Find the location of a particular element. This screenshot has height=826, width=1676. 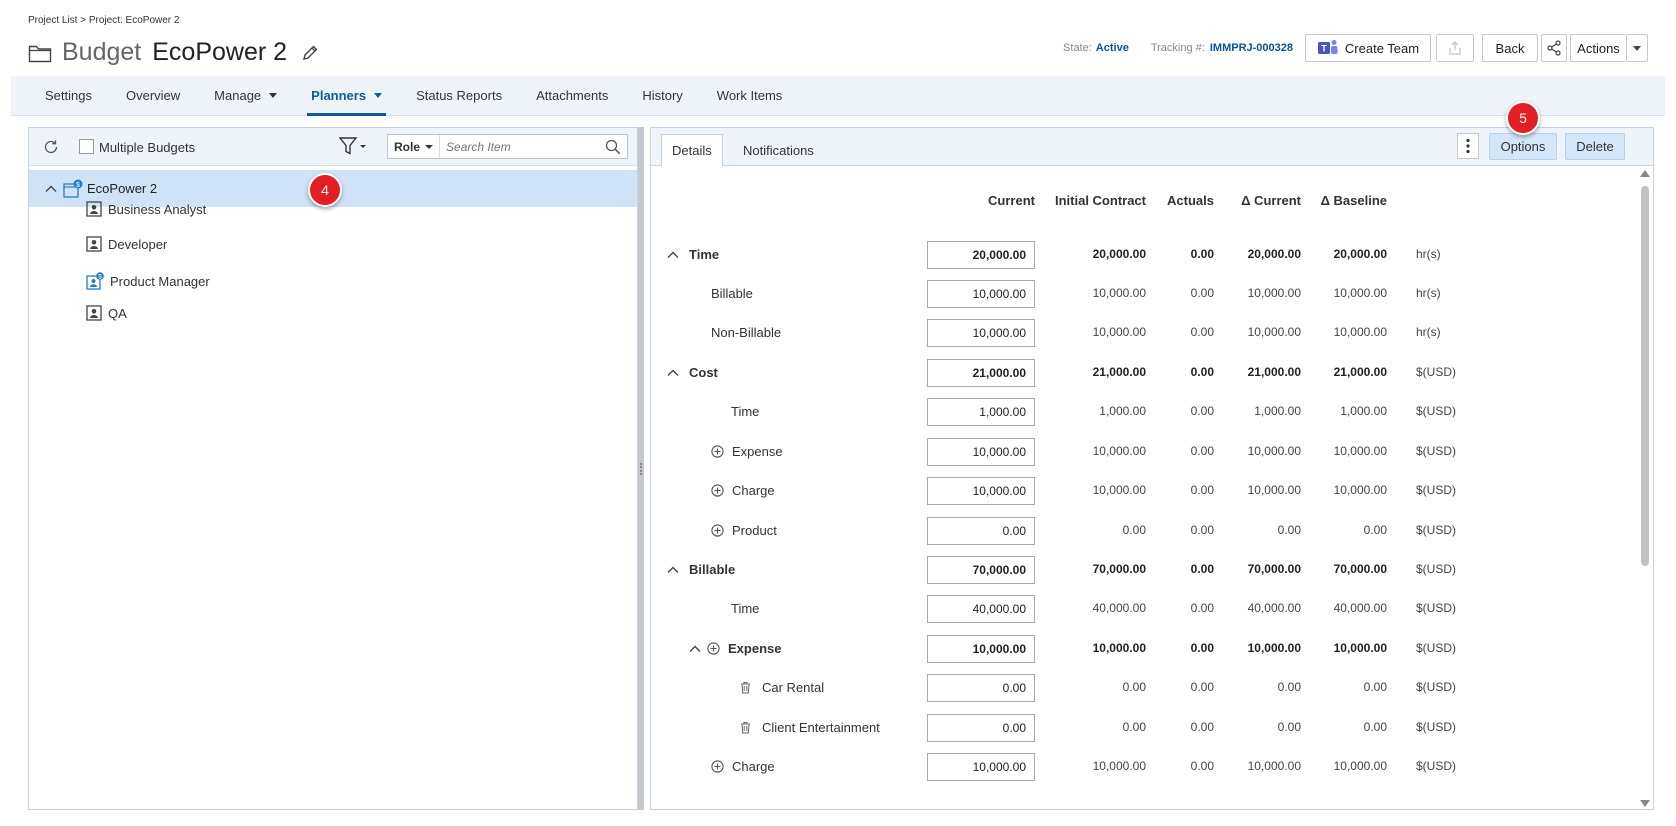

tab-details: Details is located at coordinates (692, 150).